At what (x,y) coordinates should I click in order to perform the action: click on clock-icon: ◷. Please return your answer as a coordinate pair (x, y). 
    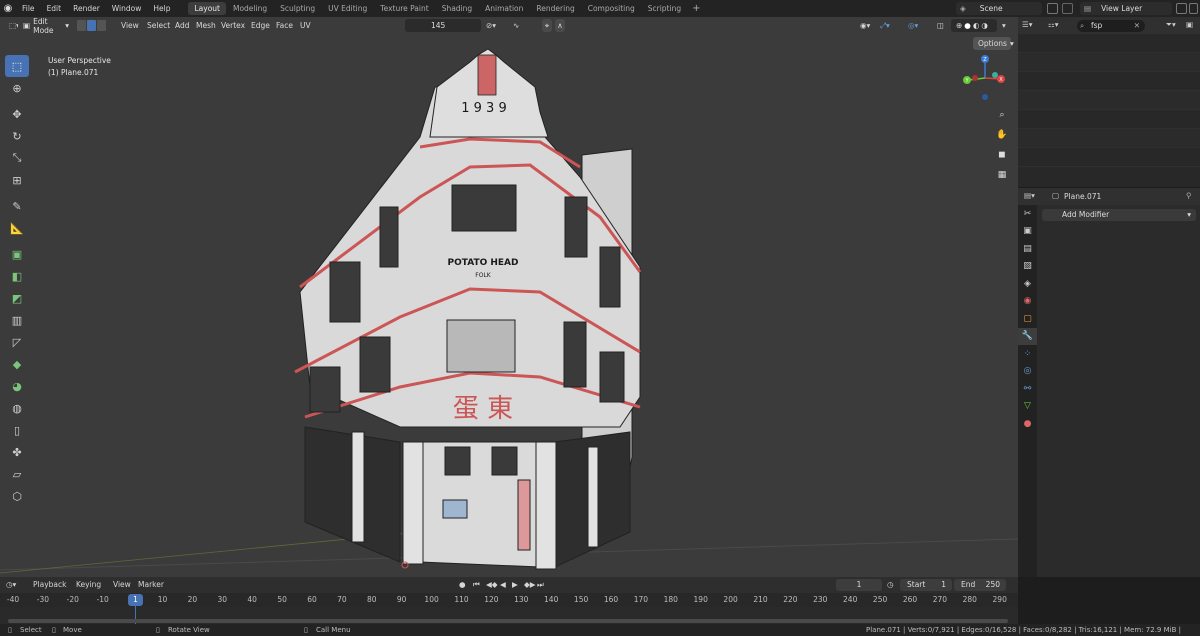
    Looking at the image, I should click on (890, 585).